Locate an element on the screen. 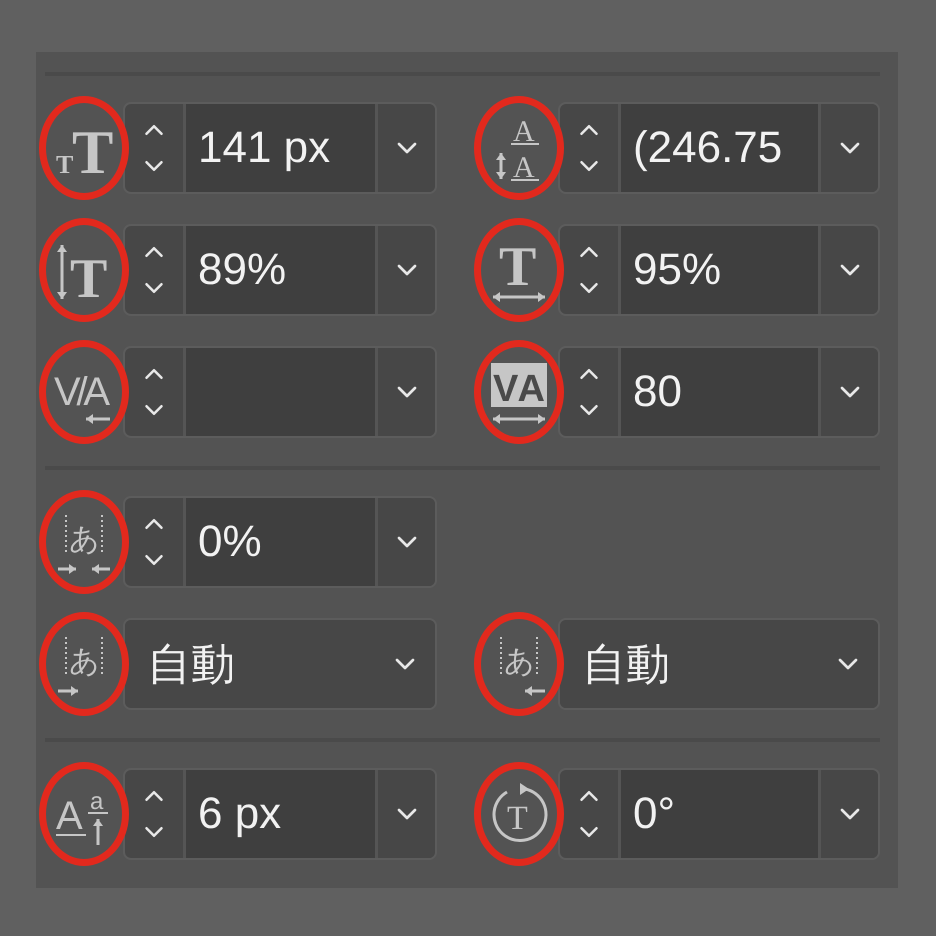 Image resolution: width=936 pixels, height=936 pixels. field-value: 141 px is located at coordinates (264, 148).